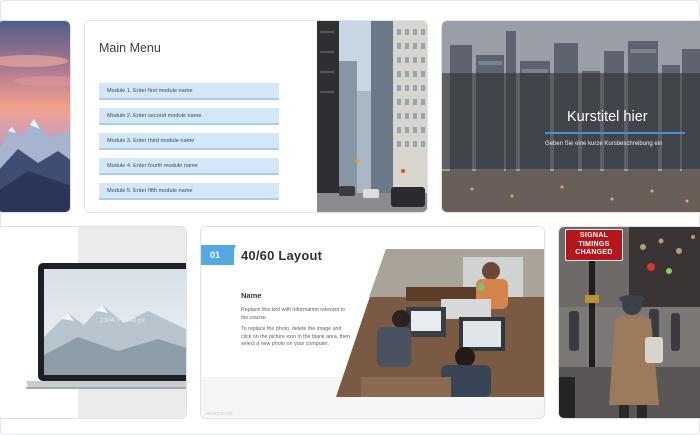 This screenshot has height=435, width=700. What do you see at coordinates (594, 245) in the screenshot?
I see `signal-timings-sign: SIGNAL TIMINGS CHANGED` at bounding box center [594, 245].